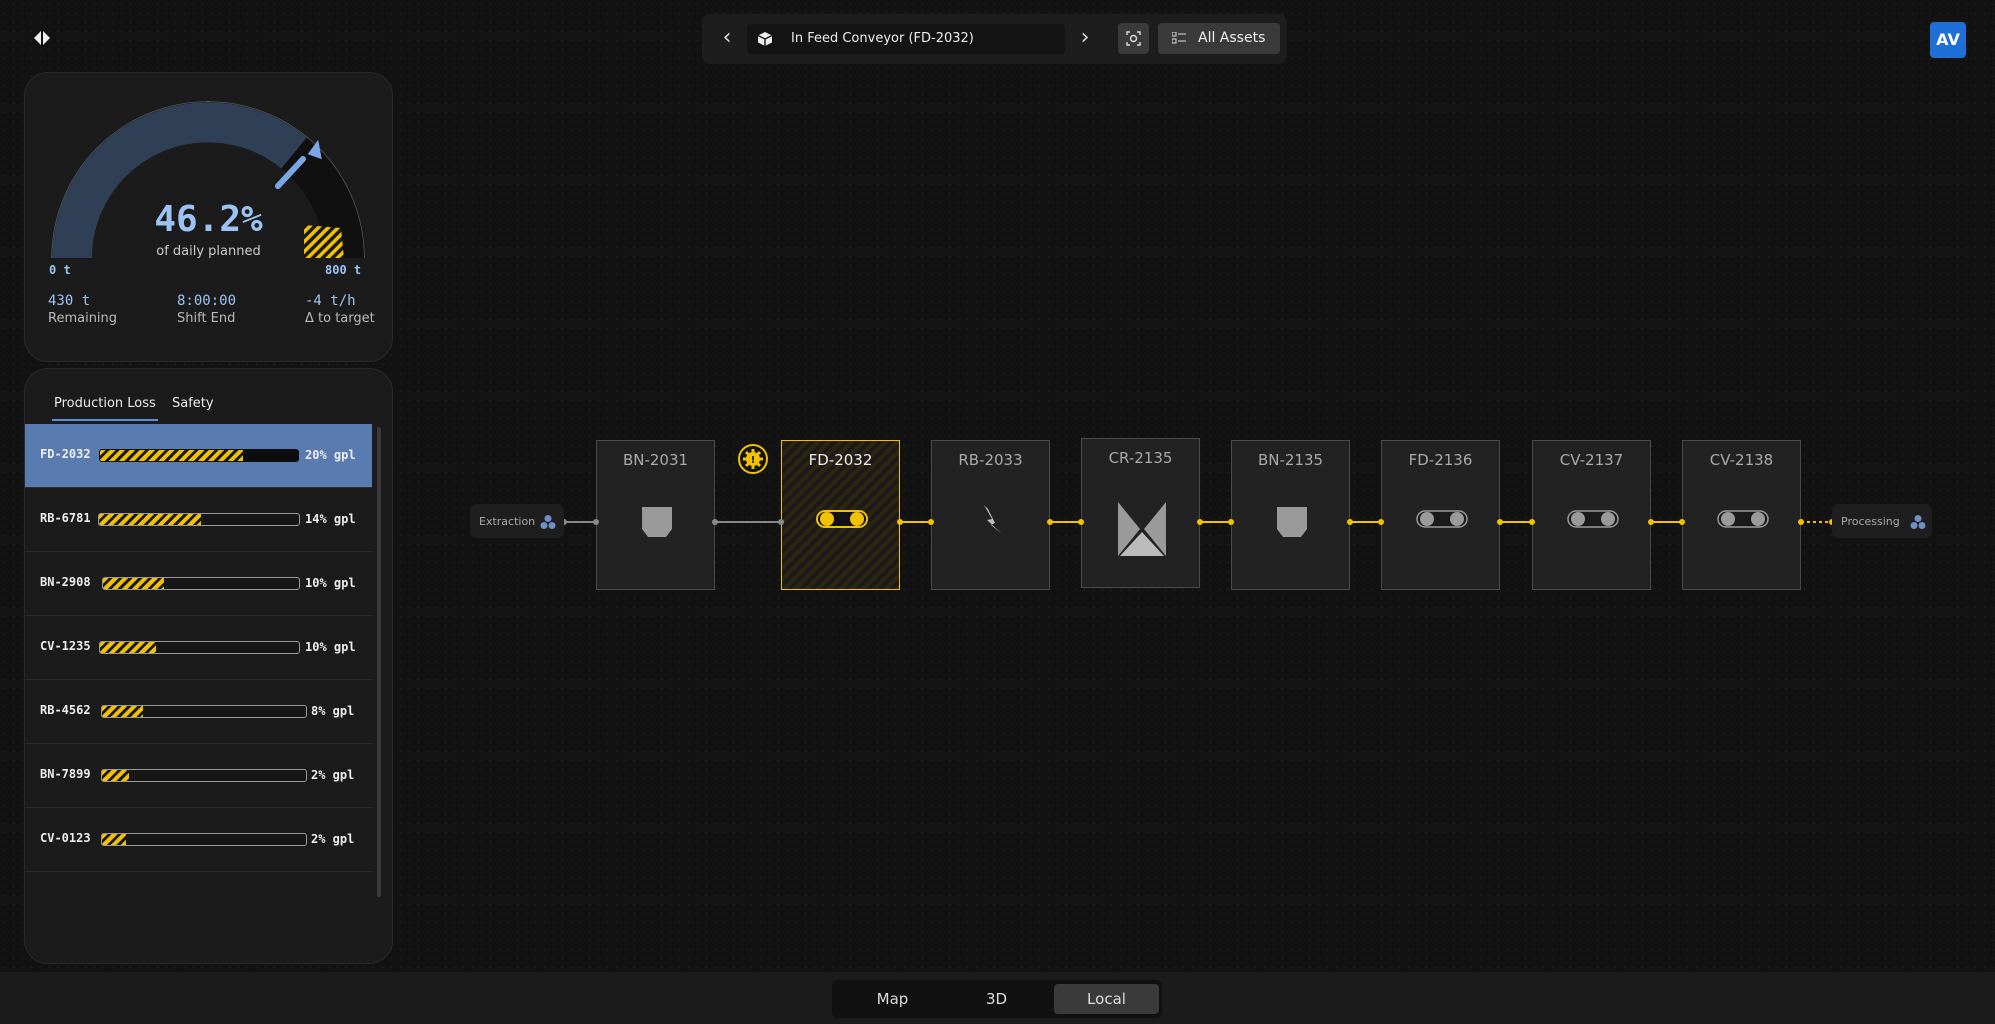 Image resolution: width=1995 pixels, height=1024 pixels. I want to click on gear-alert-icon: !, so click(753, 461).